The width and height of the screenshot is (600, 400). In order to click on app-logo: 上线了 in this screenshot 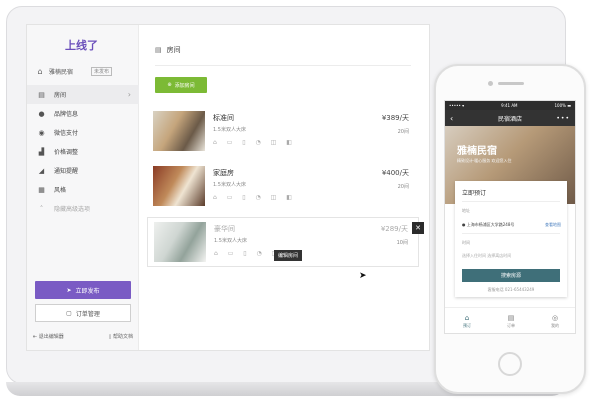, I will do `click(81, 45)`.